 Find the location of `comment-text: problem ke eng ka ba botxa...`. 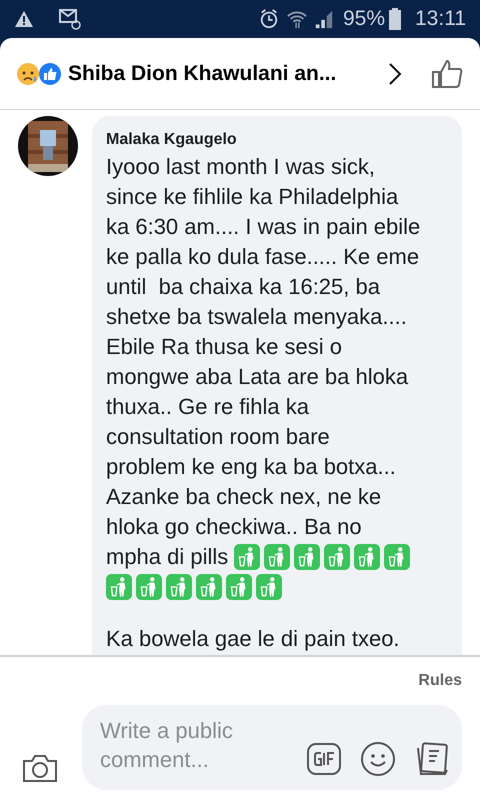

comment-text: problem ke eng ka ba botxa... is located at coordinates (251, 467).